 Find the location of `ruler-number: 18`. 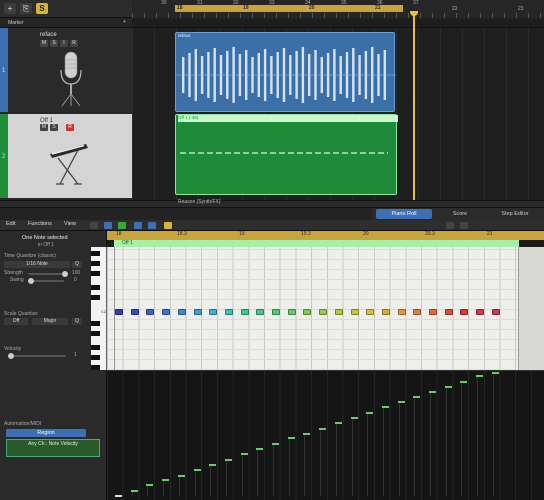

ruler-number: 18 is located at coordinates (119, 234).